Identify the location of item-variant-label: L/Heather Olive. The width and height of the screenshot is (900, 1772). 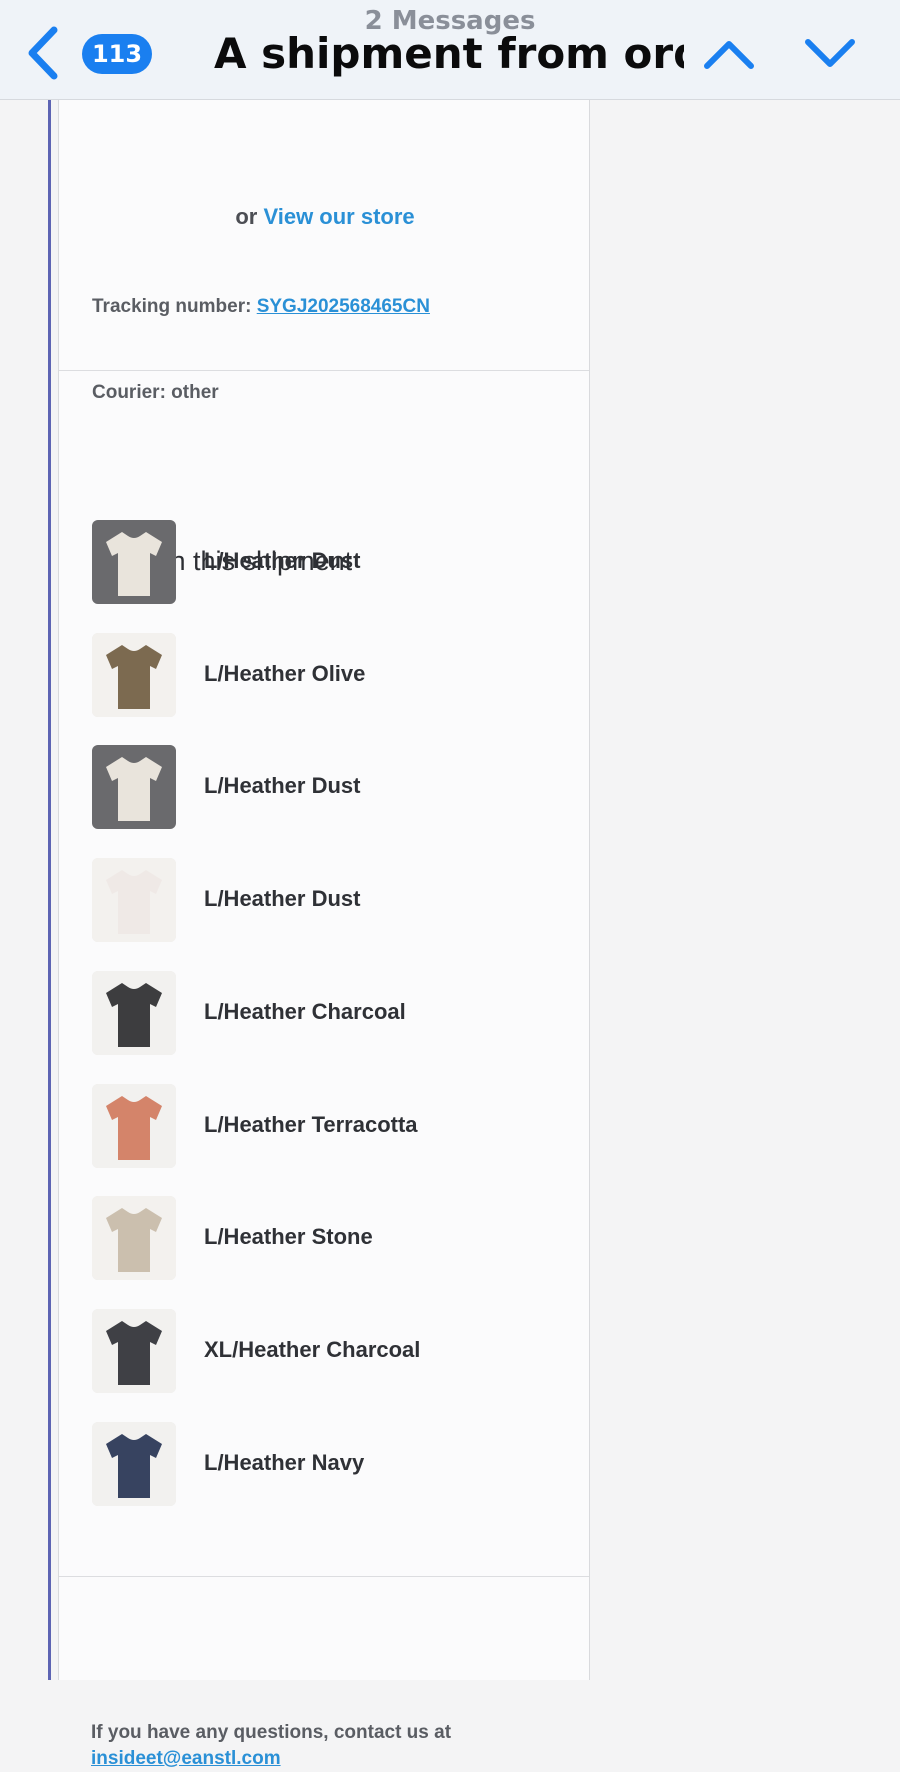
(285, 673).